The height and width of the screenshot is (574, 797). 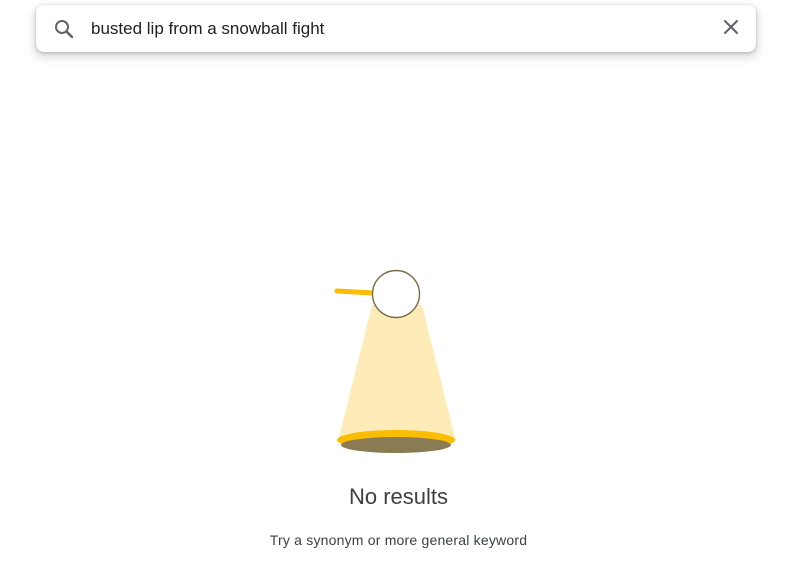 I want to click on spotlight-floor, so click(x=396, y=445).